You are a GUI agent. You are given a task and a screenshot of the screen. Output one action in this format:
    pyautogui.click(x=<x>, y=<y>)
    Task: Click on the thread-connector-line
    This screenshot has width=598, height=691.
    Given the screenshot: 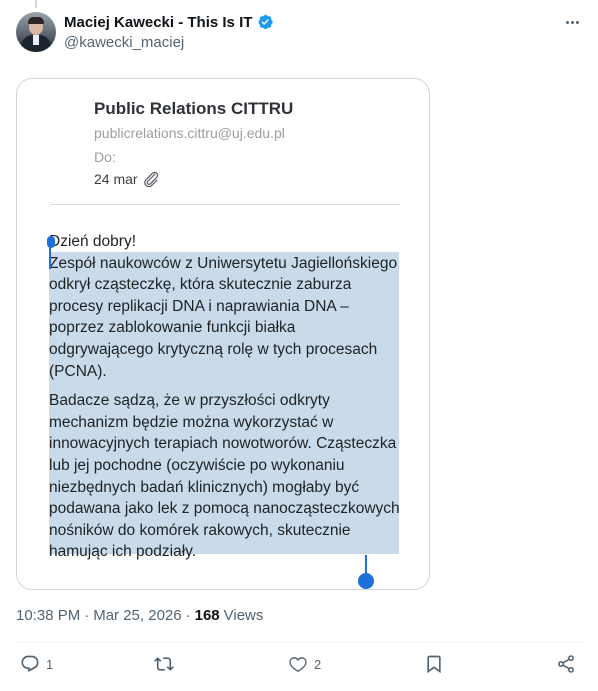 What is the action you would take?
    pyautogui.click(x=36, y=4)
    